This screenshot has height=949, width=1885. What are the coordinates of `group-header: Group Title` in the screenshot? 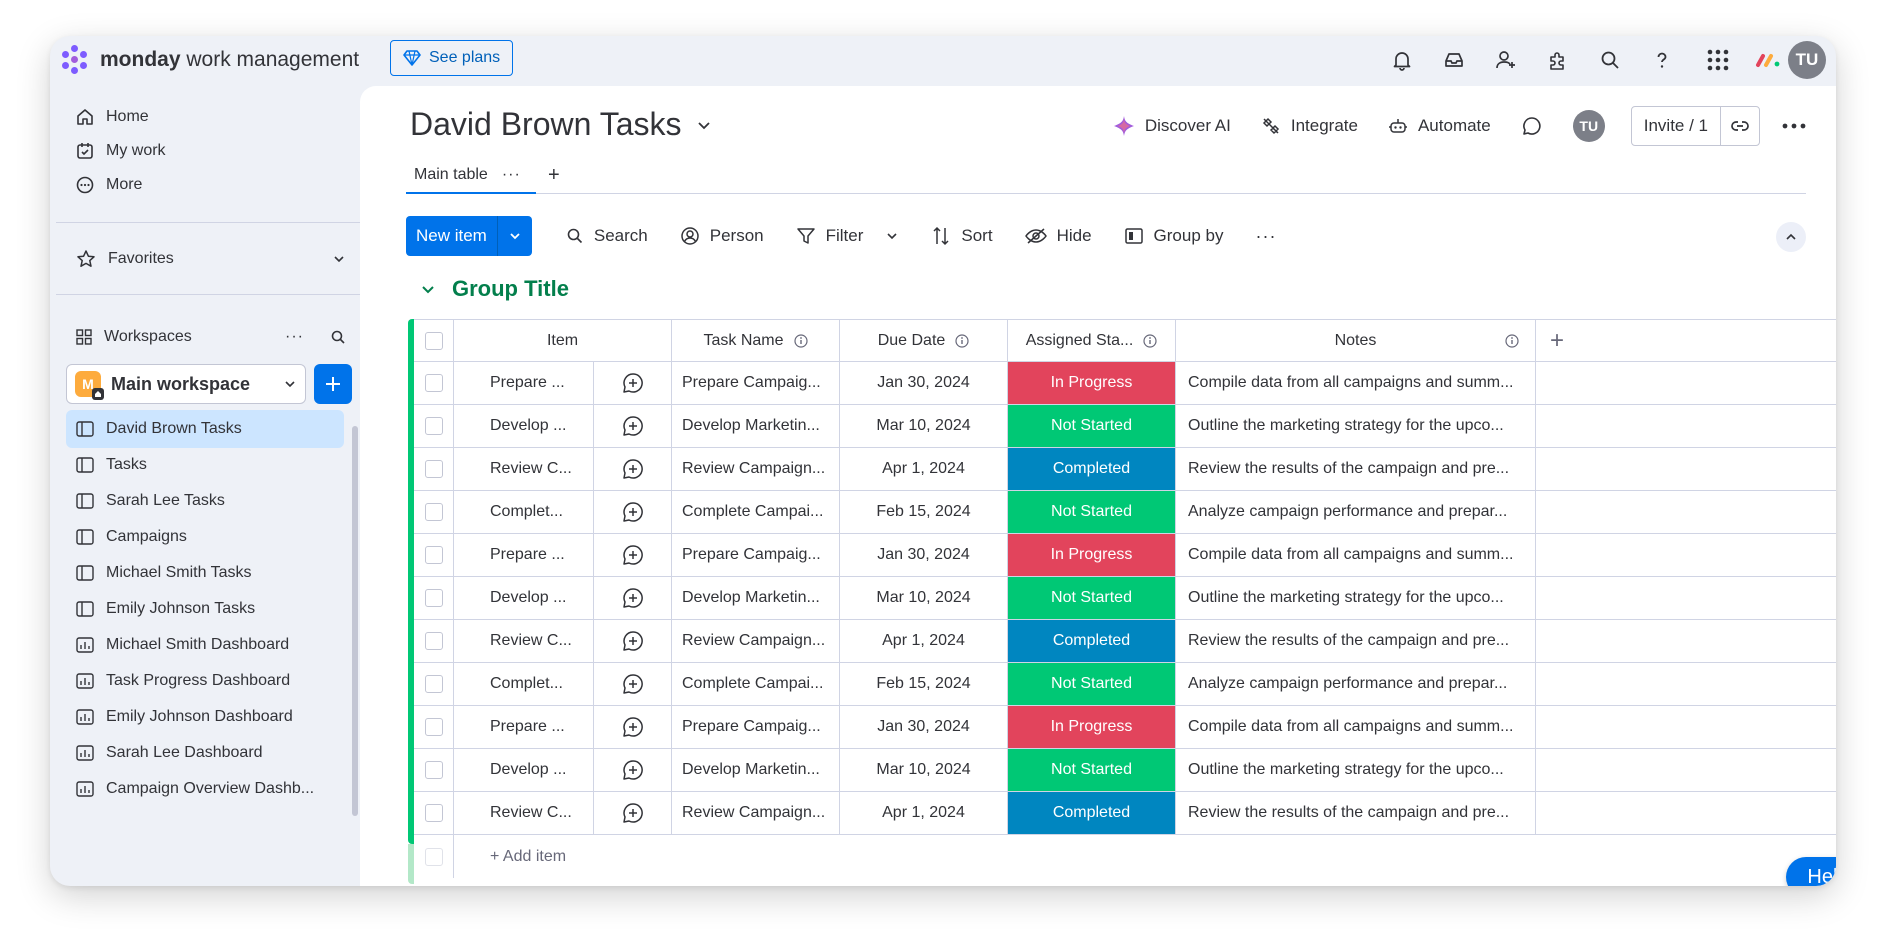 It's located at (494, 289).